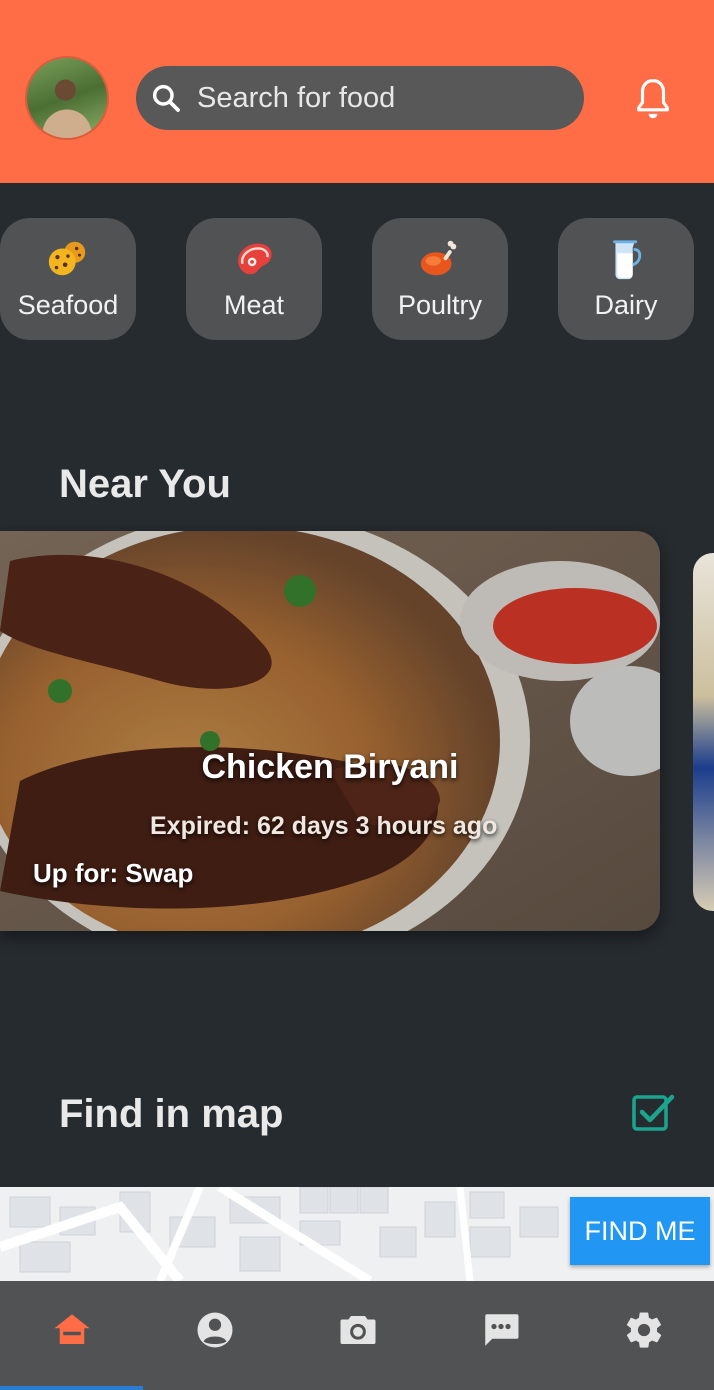  What do you see at coordinates (71, 1388) in the screenshot?
I see `active-tab-indicator` at bounding box center [71, 1388].